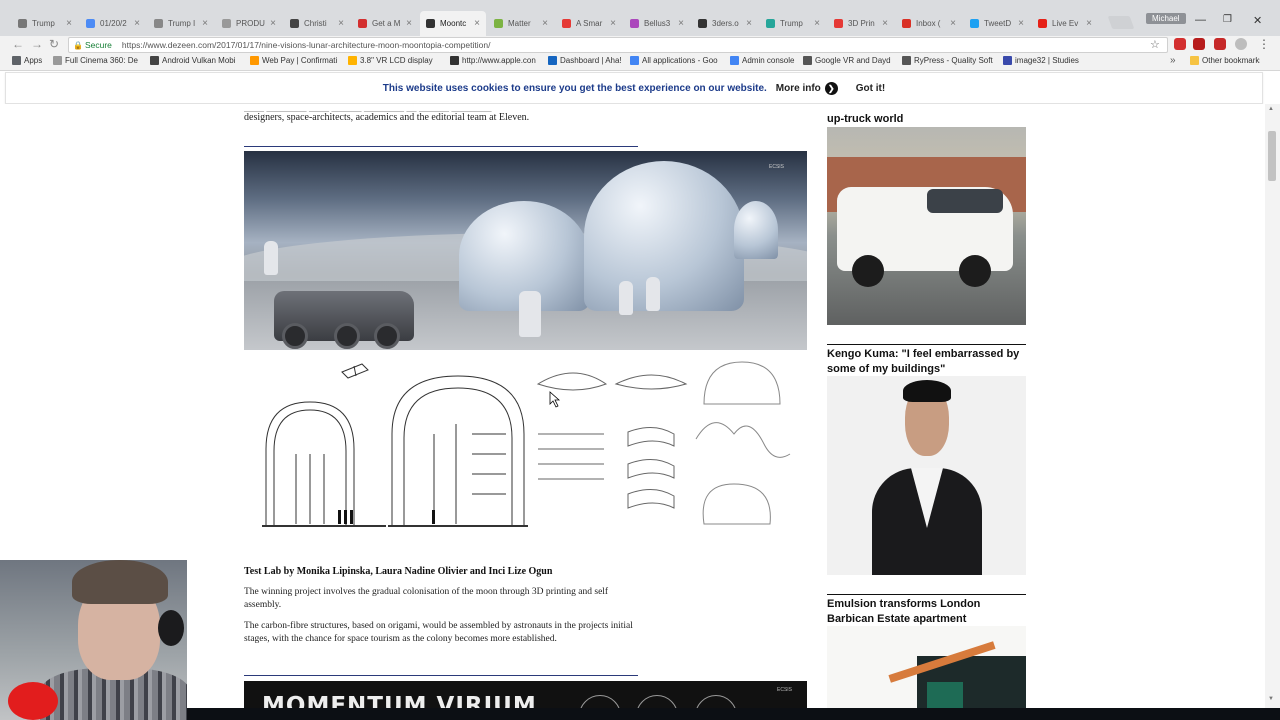 Image resolution: width=1280 pixels, height=720 pixels. I want to click on tab-title: Christi, so click(315, 23).